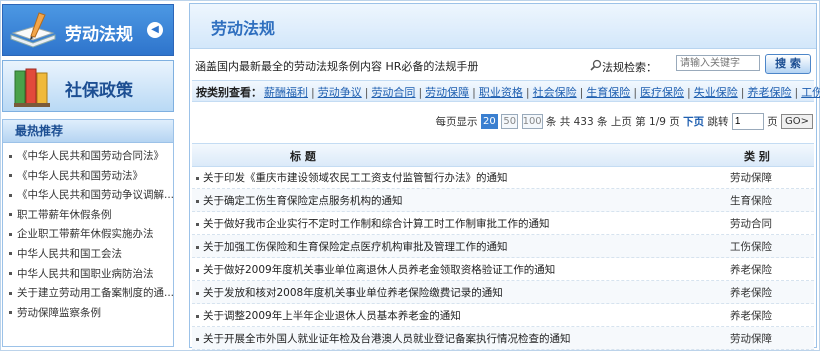 The height and width of the screenshot is (351, 820). I want to click on hot-item: 劳动保障监察条例, so click(88, 314).